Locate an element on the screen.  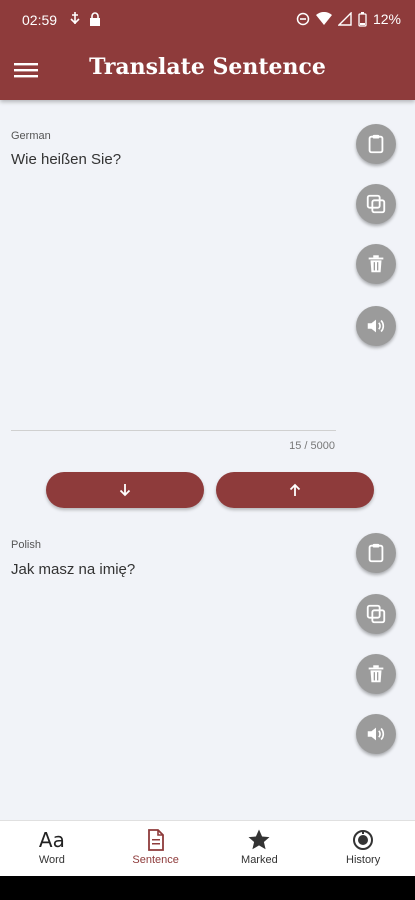
source-copy-button is located at coordinates (376, 204).